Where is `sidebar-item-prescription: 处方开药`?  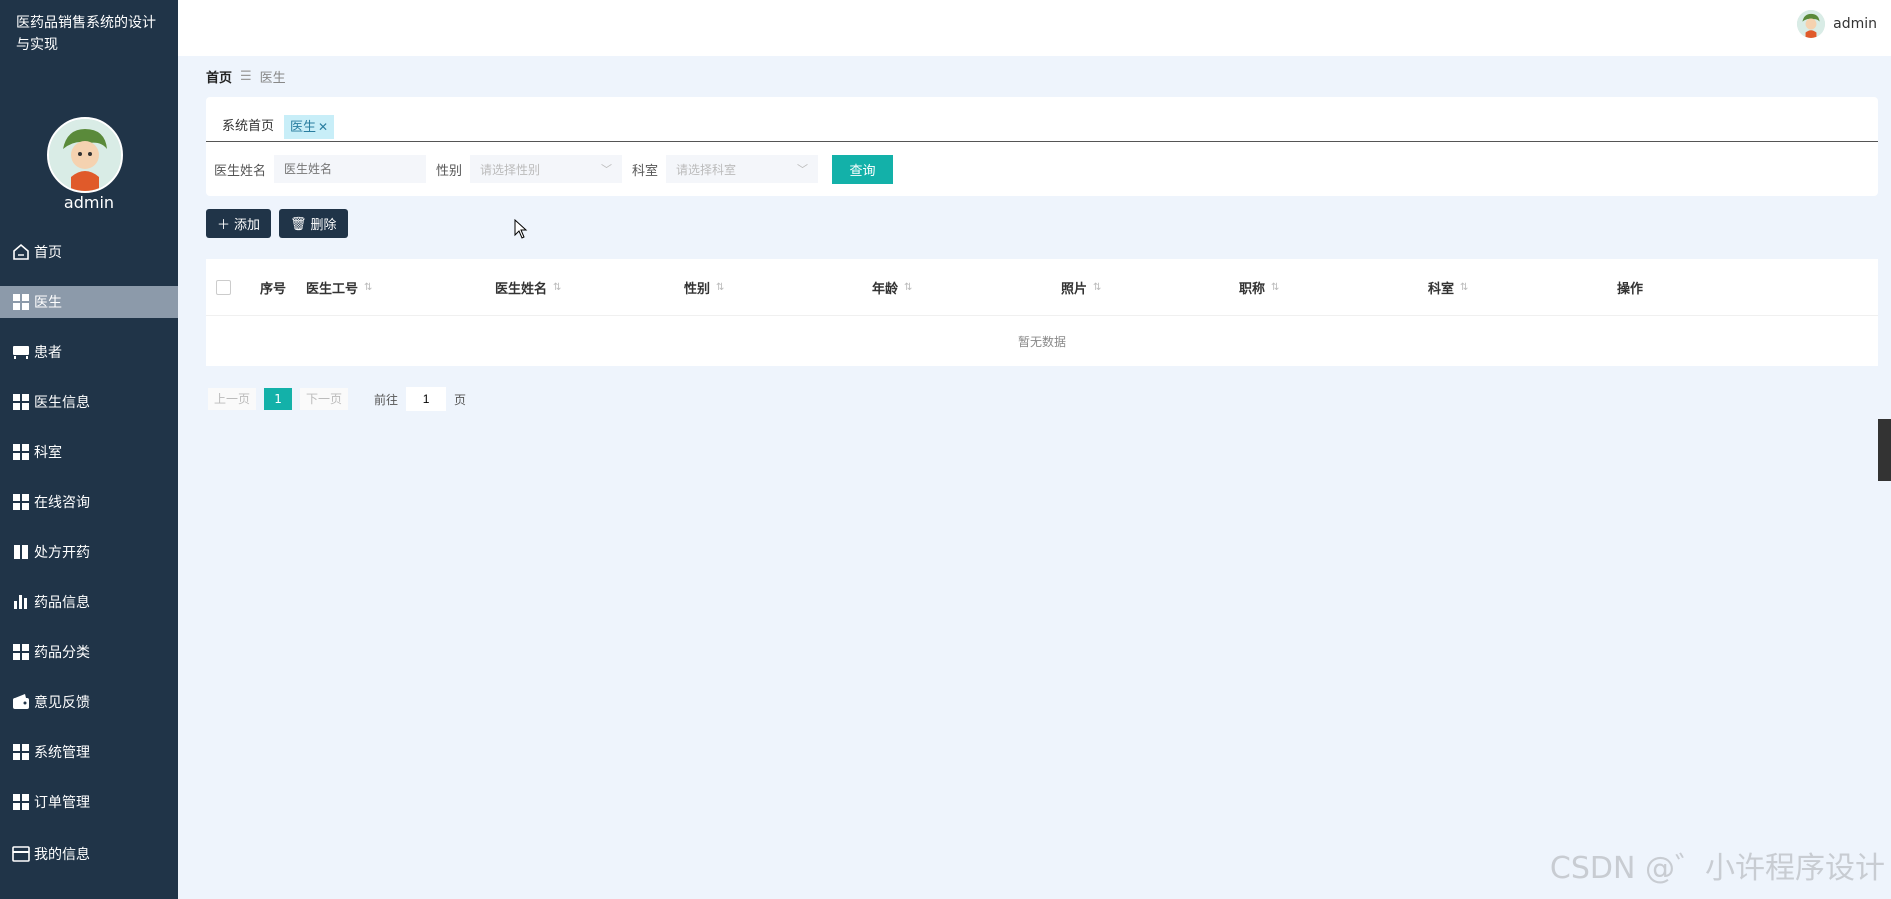 sidebar-item-prescription: 处方开药 is located at coordinates (89, 552).